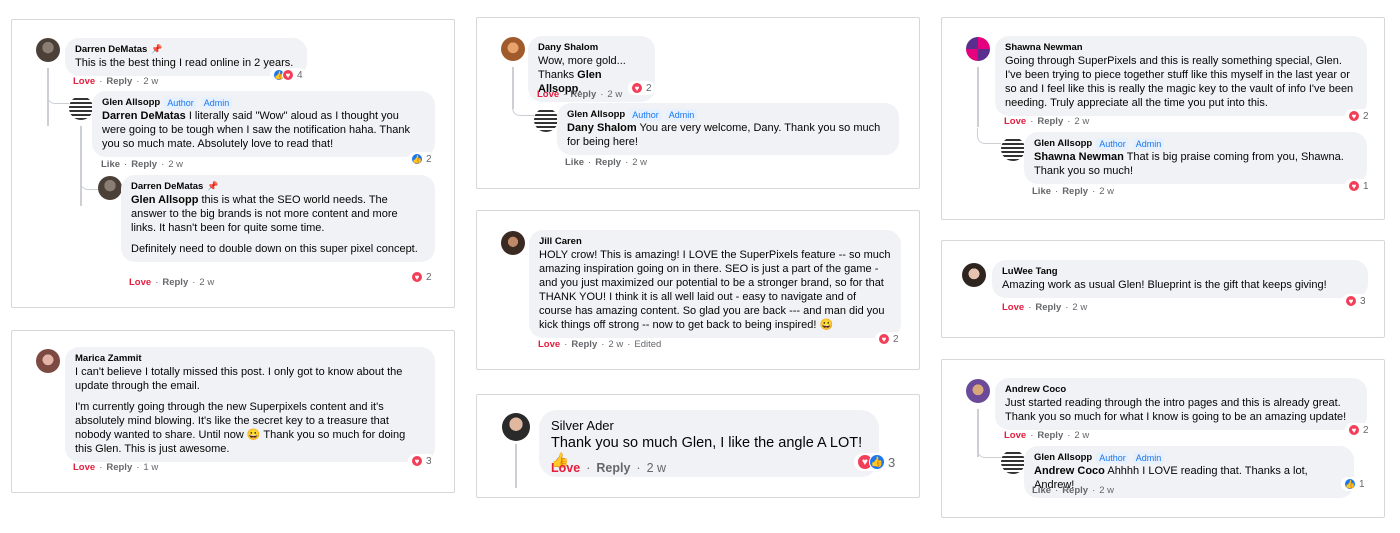 The height and width of the screenshot is (533, 1400). What do you see at coordinates (516, 466) in the screenshot?
I see `thread-line` at bounding box center [516, 466].